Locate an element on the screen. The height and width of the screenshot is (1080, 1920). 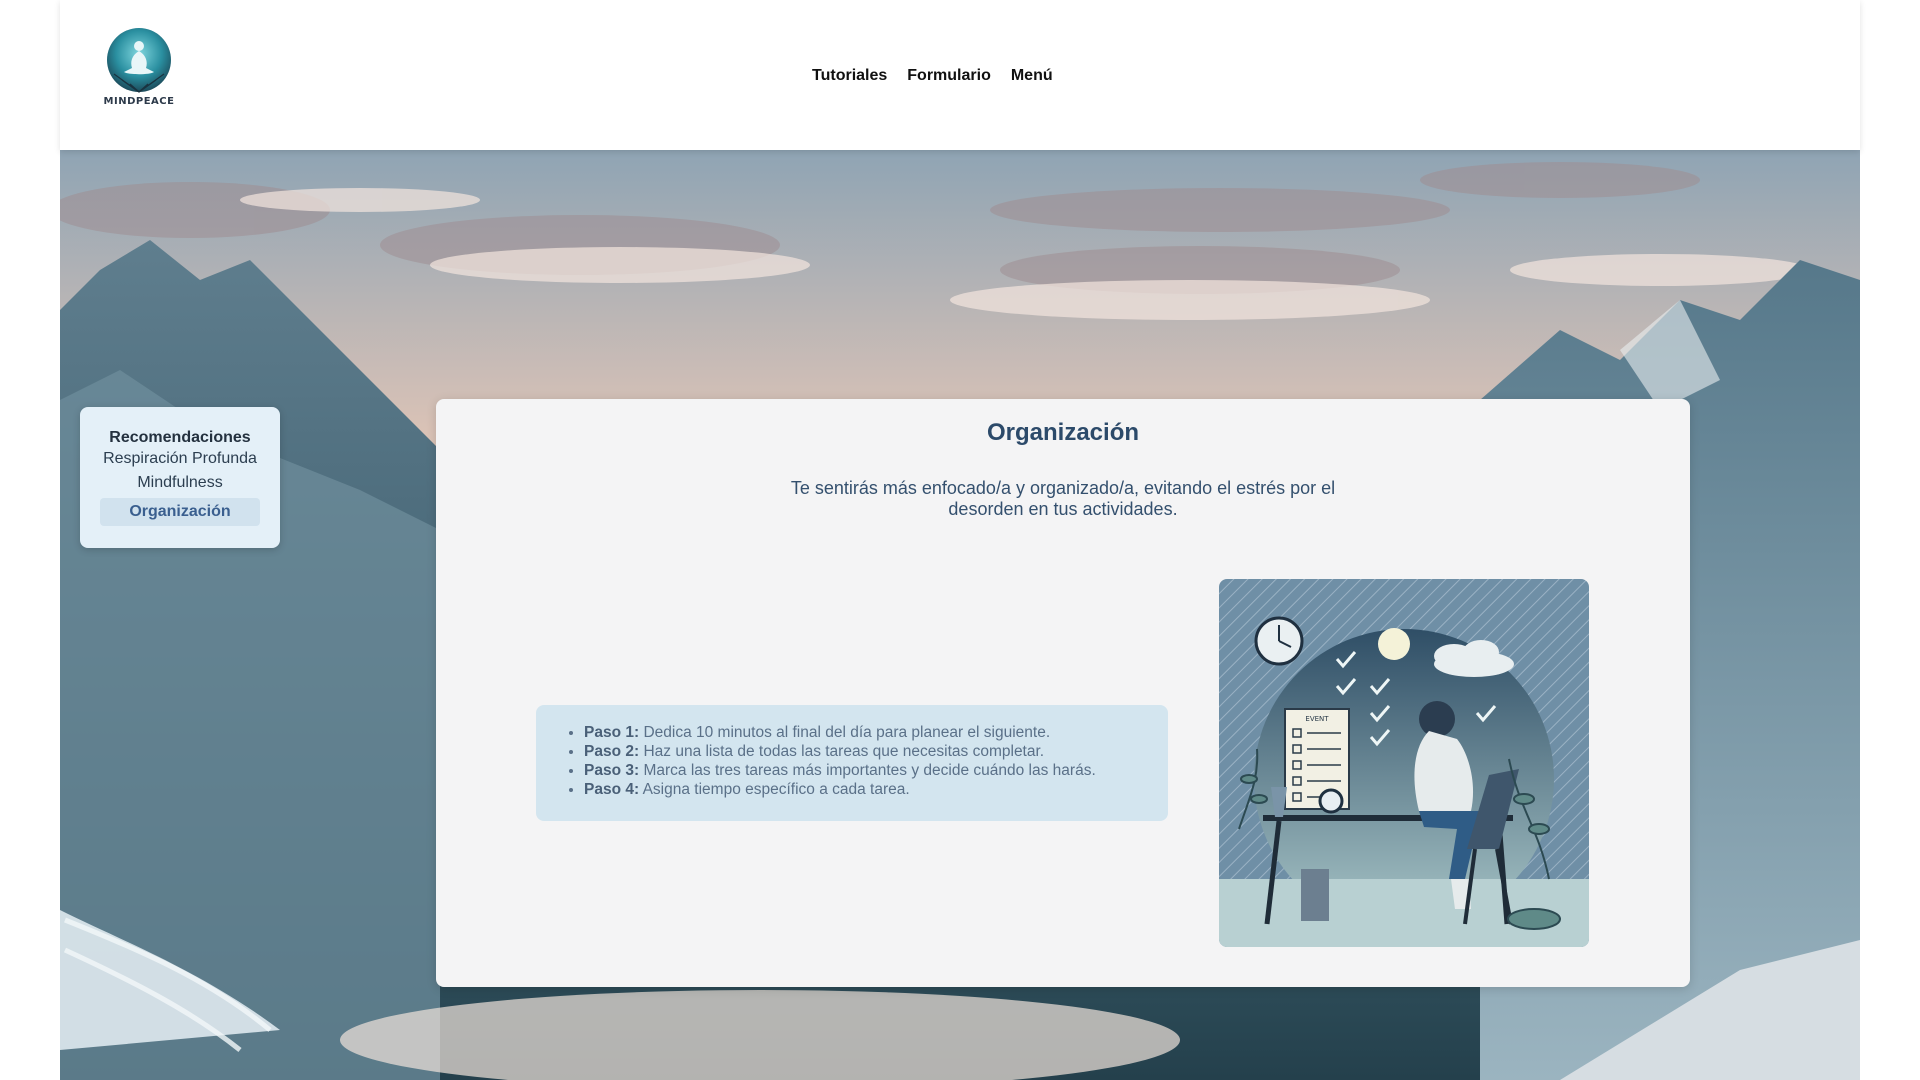
nav-formulario: Formulario is located at coordinates (949, 76).